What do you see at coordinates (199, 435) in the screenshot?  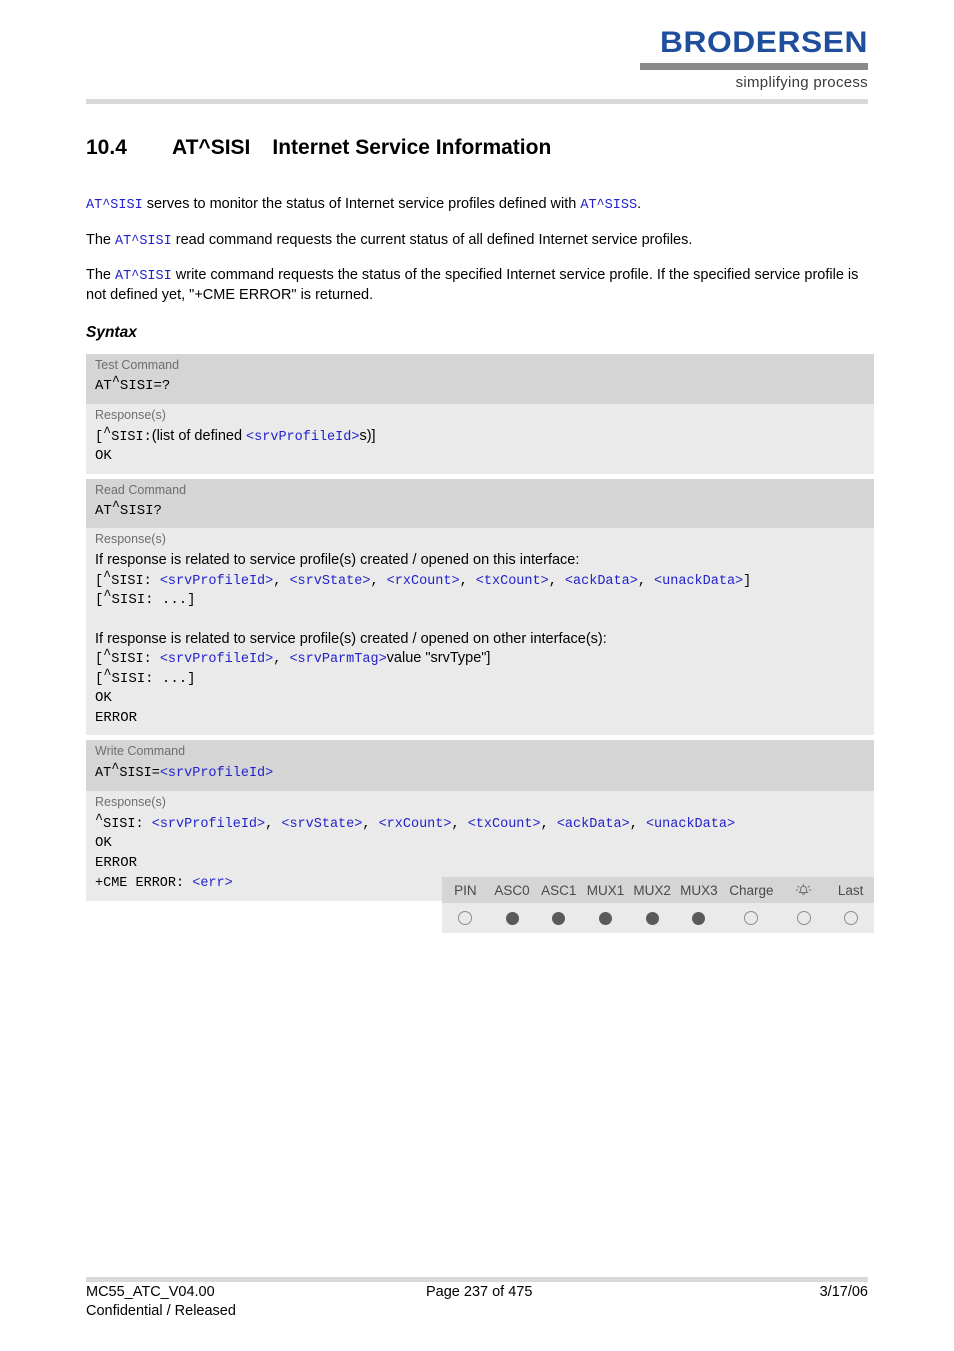 I see `code-text: (list of defined` at bounding box center [199, 435].